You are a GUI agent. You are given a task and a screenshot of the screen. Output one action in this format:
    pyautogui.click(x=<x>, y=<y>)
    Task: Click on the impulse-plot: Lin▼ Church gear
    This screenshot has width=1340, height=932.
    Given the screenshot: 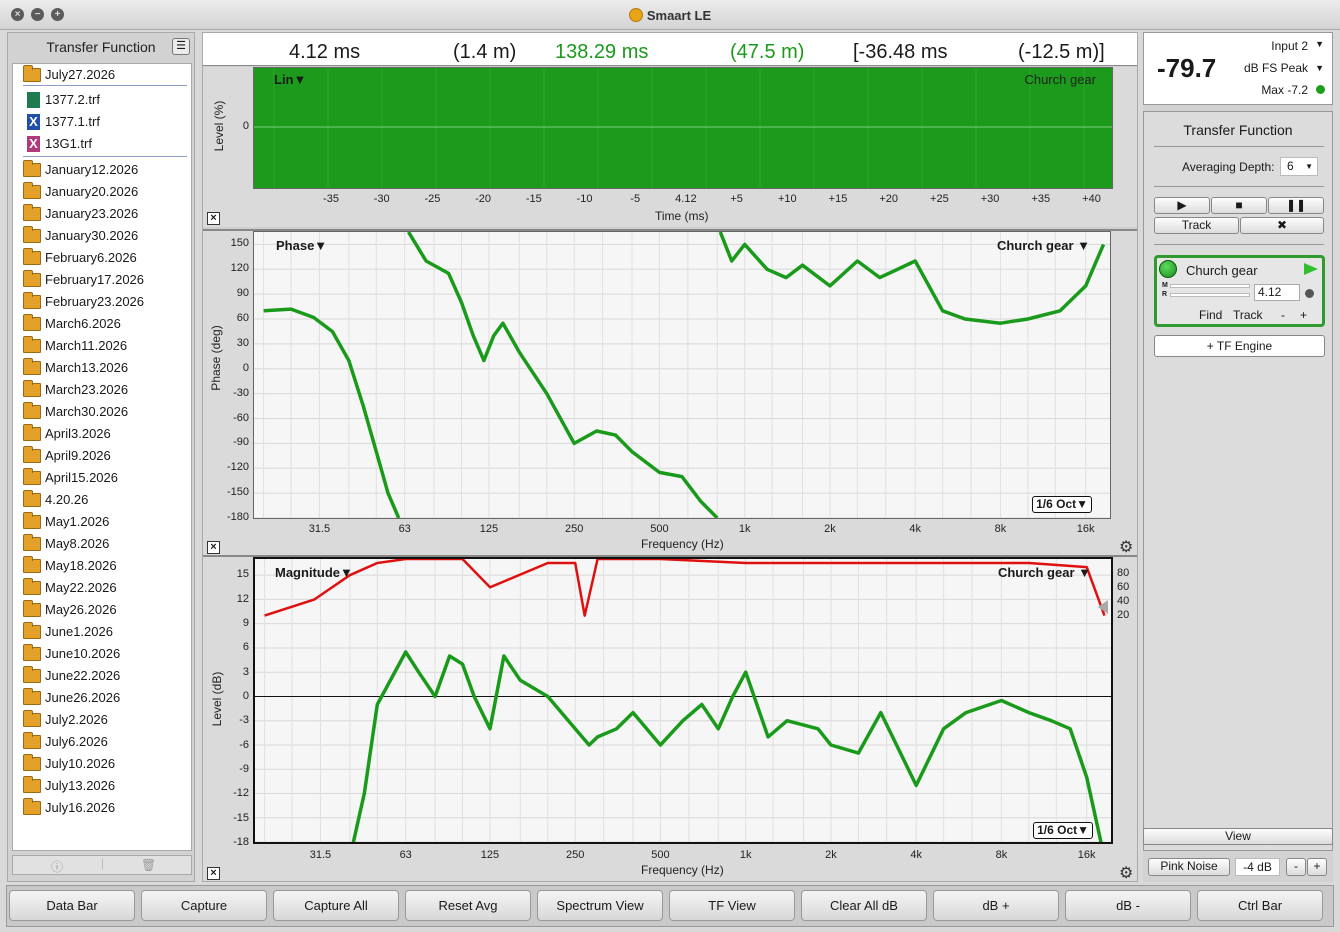 What is the action you would take?
    pyautogui.click(x=683, y=128)
    